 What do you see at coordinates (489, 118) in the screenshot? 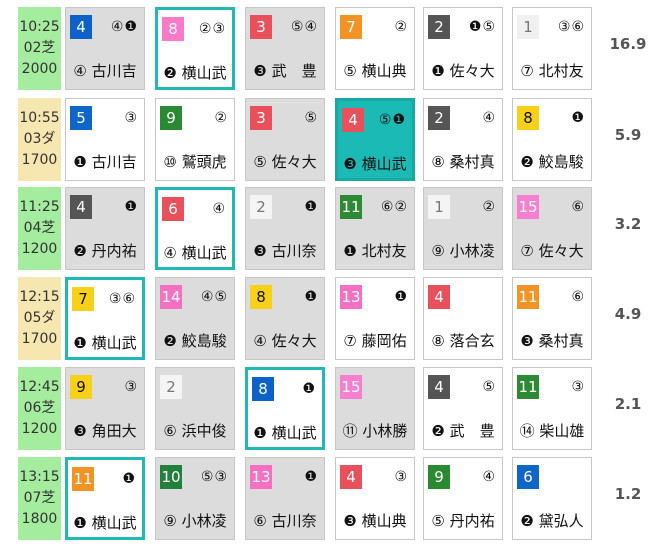
I see `rank-marks: ④` at bounding box center [489, 118].